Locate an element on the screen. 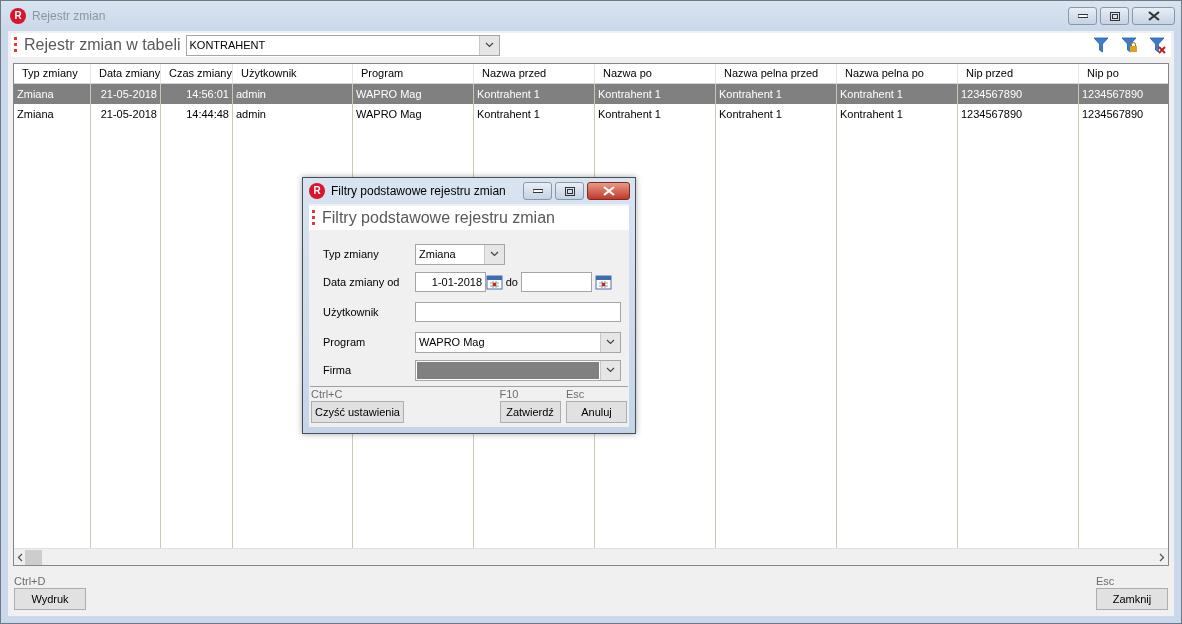  date-field: 1-01-2018 is located at coordinates (450, 282).